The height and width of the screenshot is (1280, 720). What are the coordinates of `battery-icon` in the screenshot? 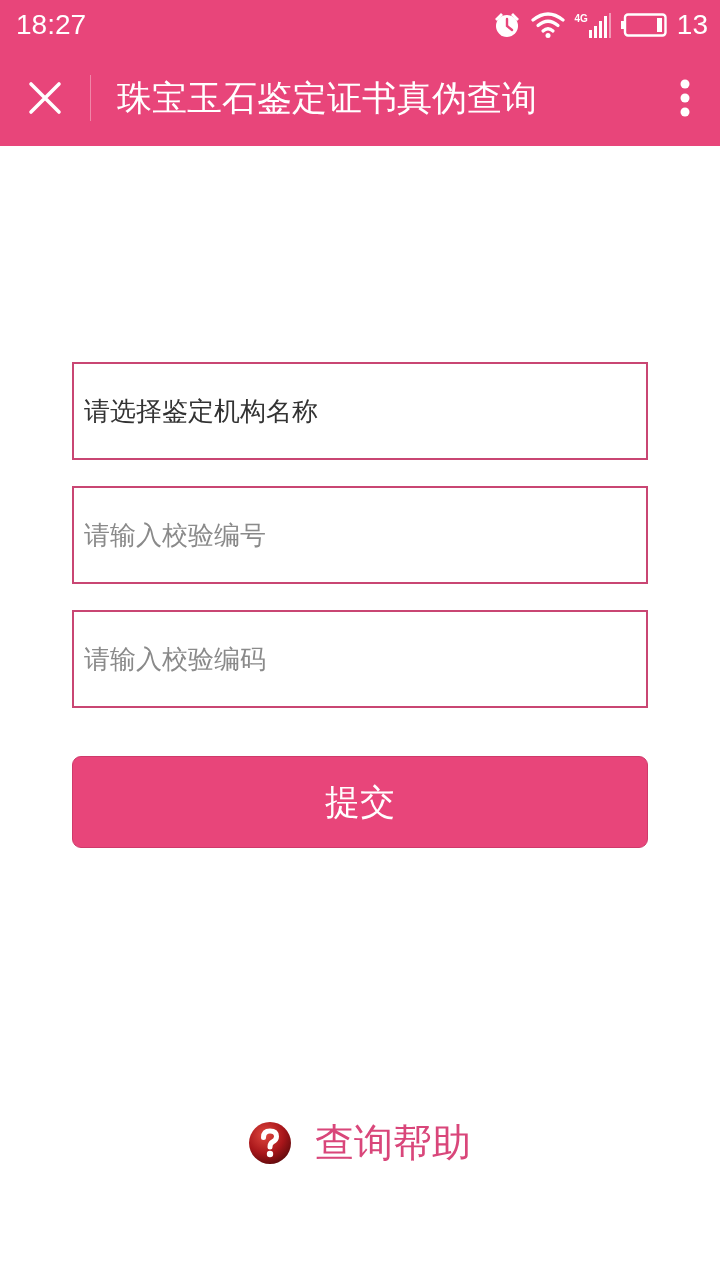 It's located at (643, 25).